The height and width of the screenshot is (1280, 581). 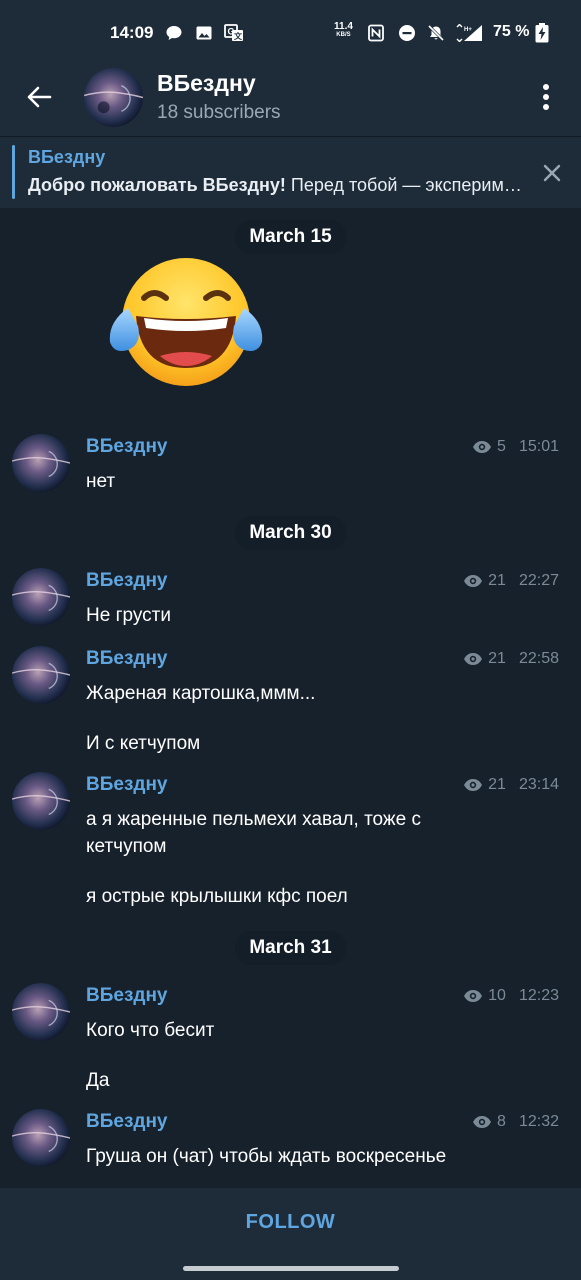 I want to click on view-count: 8, so click(x=501, y=1121).